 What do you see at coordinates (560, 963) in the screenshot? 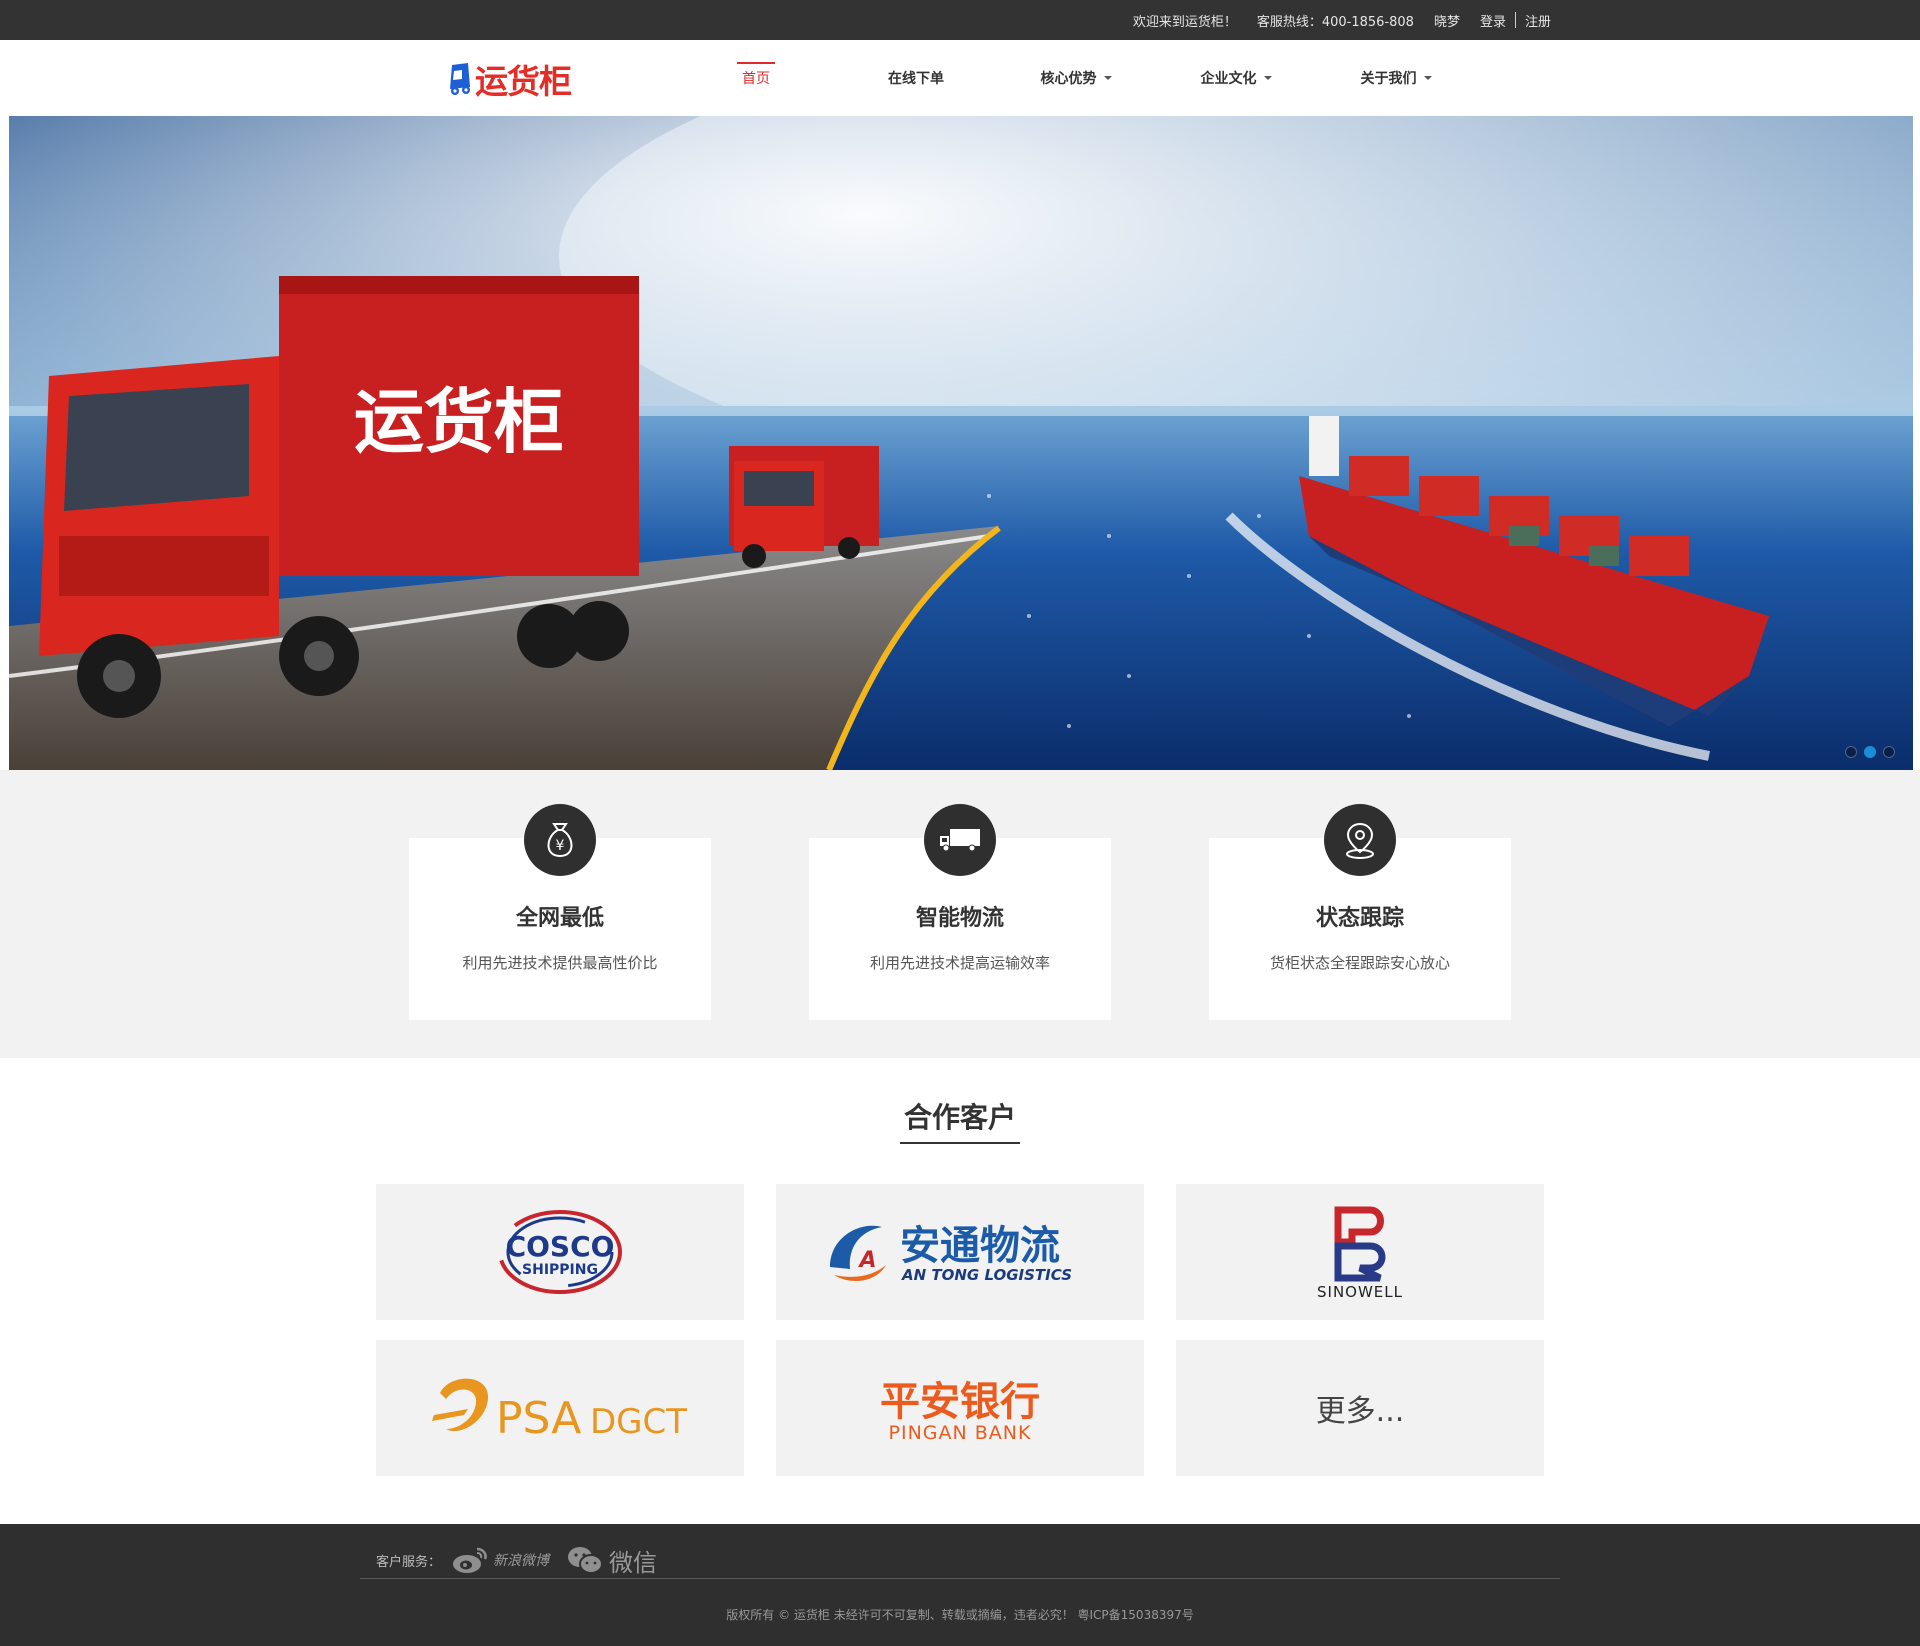
I see `feature-desc: 利用先进技术提供最高性价比` at bounding box center [560, 963].